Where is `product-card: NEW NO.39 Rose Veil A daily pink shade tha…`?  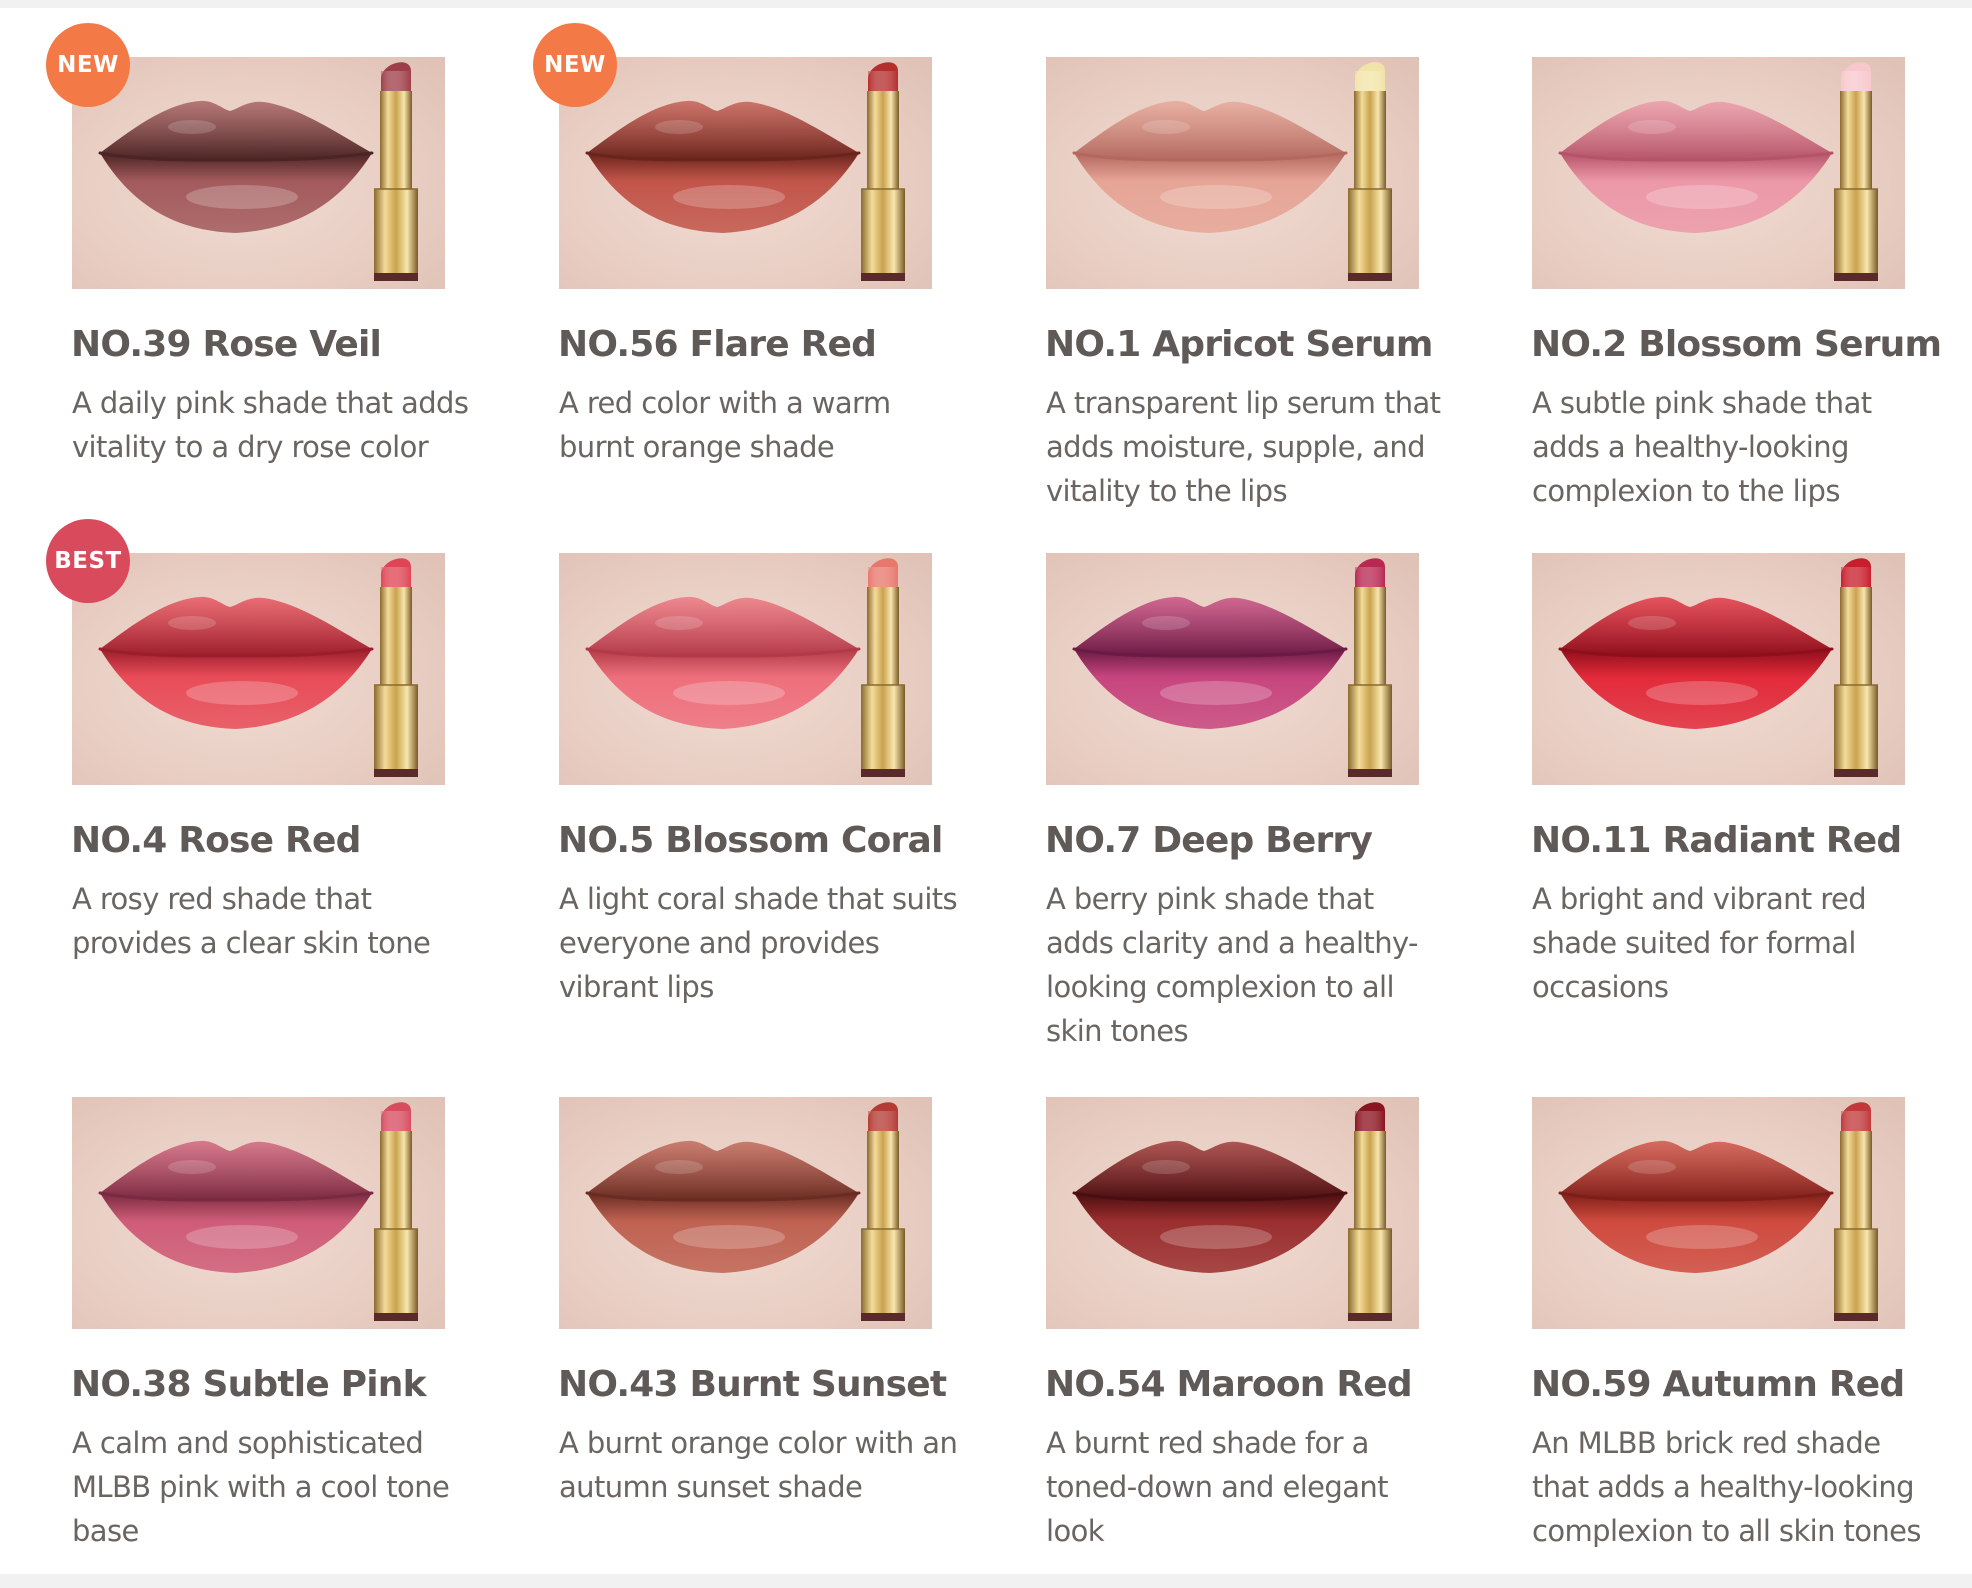
product-card: NEW NO.39 Rose Veil A daily pink shade tha… is located at coordinates (272, 248).